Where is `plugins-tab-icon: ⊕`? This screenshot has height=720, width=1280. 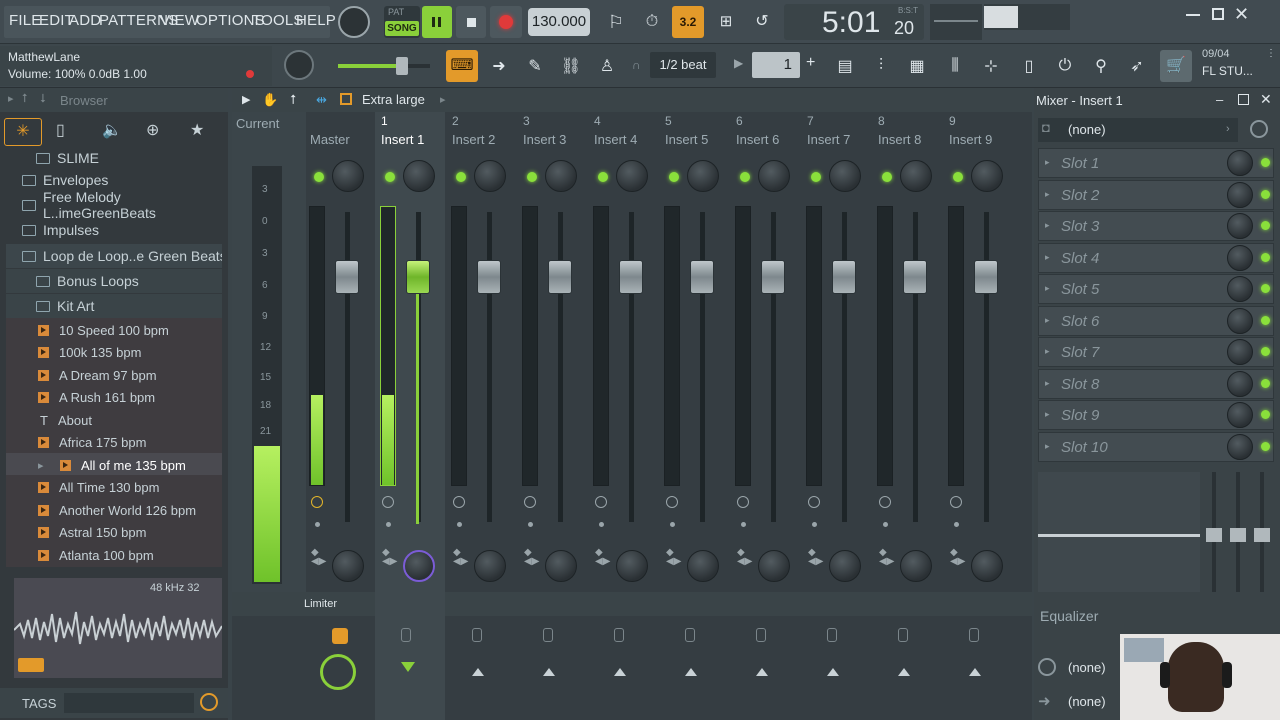 plugins-tab-icon: ⊕ is located at coordinates (152, 130).